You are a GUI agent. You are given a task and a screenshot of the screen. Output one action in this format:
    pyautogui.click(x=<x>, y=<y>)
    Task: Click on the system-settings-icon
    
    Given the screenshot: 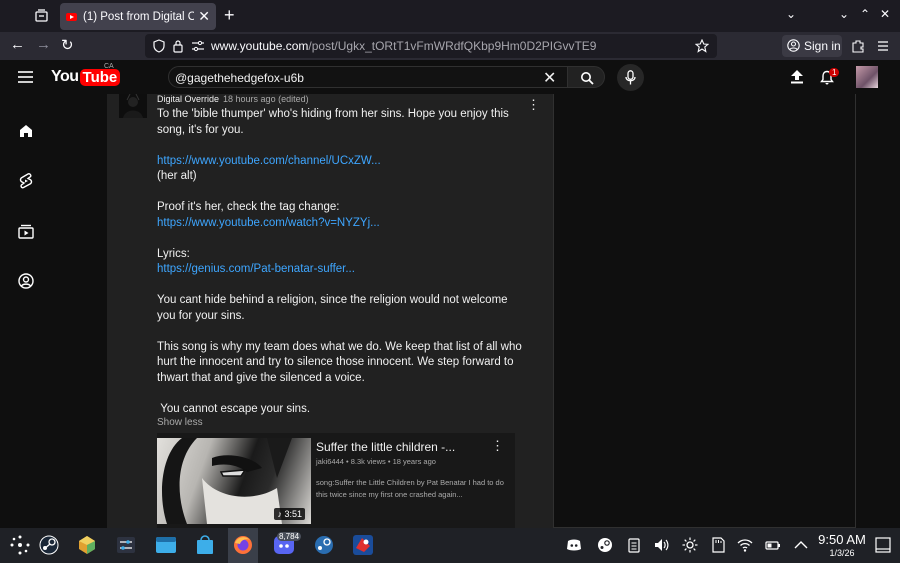 What is the action you would take?
    pyautogui.click(x=126, y=545)
    